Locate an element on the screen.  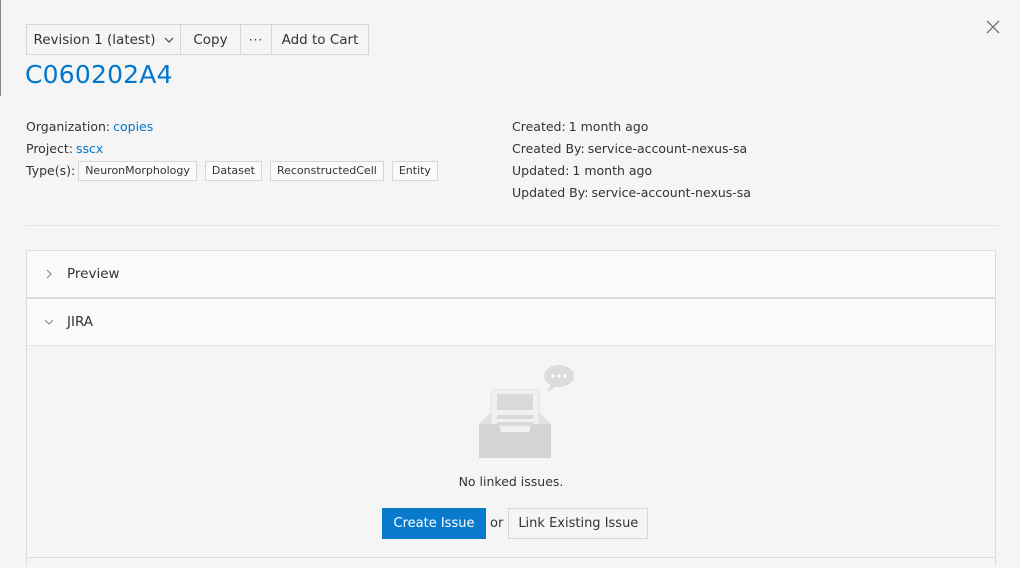
ellipsis-icon: ··· is located at coordinates (256, 39).